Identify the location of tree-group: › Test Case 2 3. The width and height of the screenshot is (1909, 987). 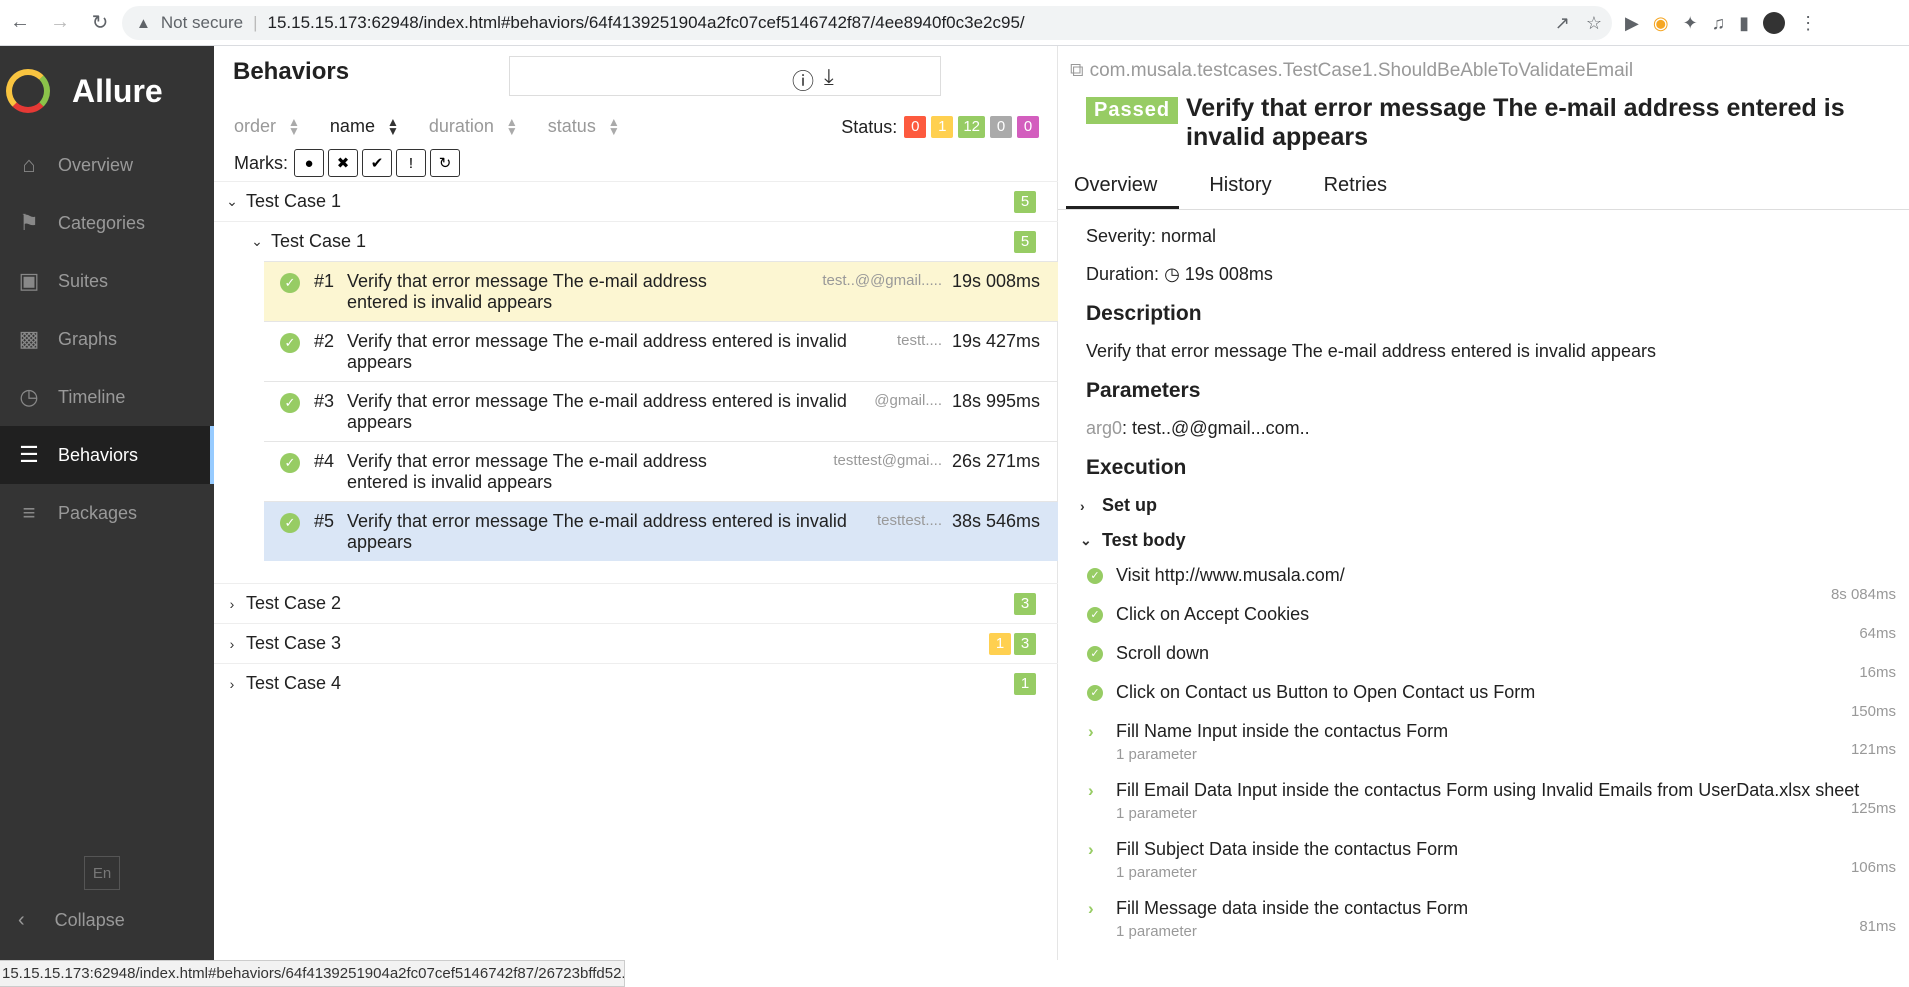
(636, 603).